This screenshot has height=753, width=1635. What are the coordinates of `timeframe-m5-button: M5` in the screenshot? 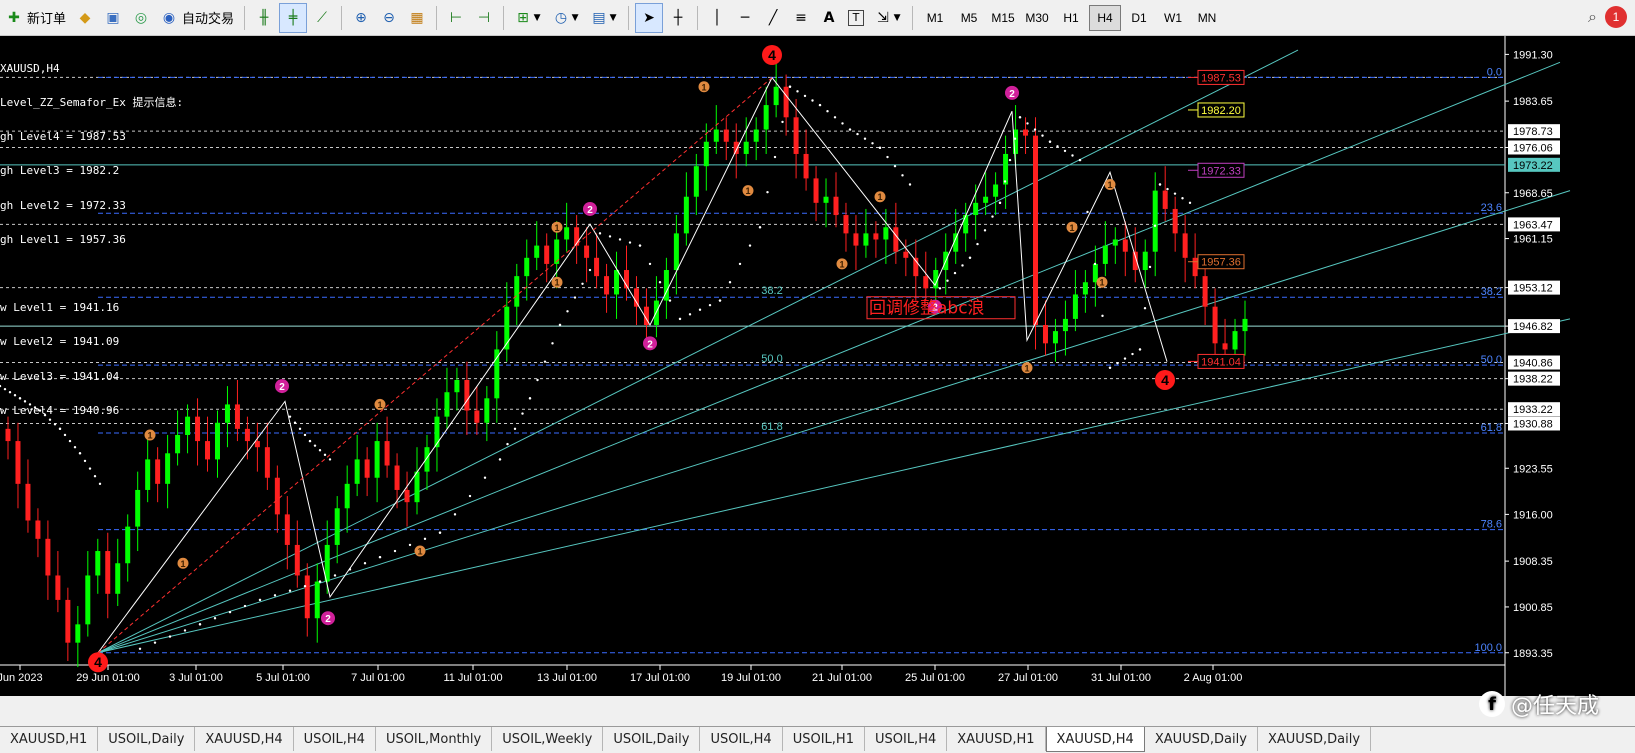 It's located at (969, 18).